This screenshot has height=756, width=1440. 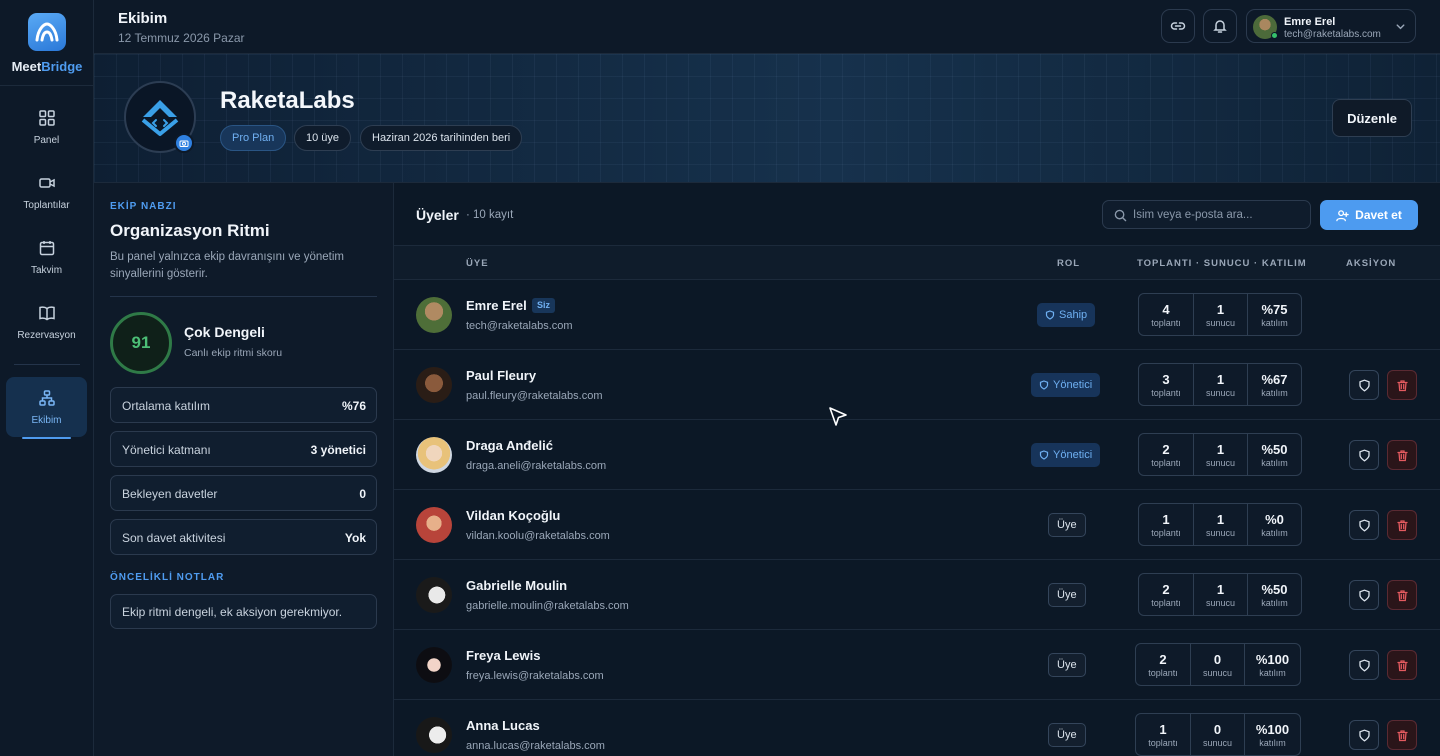 What do you see at coordinates (1274, 314) in the screenshot?
I see `stat-attendance: %75 katılım` at bounding box center [1274, 314].